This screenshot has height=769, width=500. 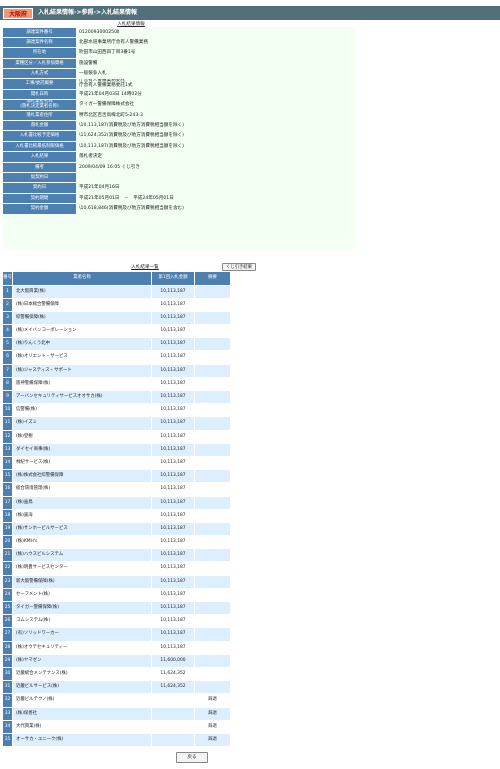 What do you see at coordinates (7, 476) in the screenshot?
I see `row-number: 15` at bounding box center [7, 476].